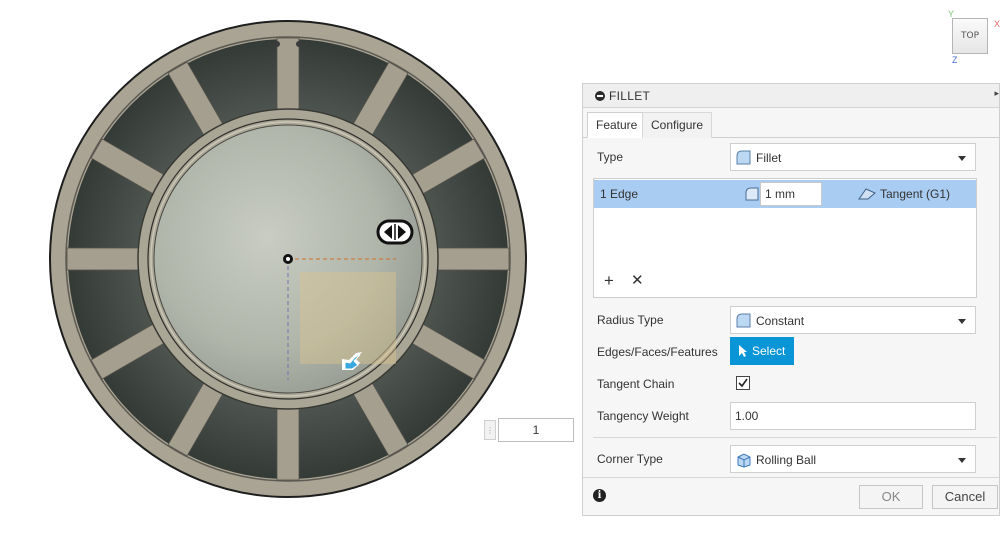  What do you see at coordinates (348, 318) in the screenshot?
I see `fillet-preview-area` at bounding box center [348, 318].